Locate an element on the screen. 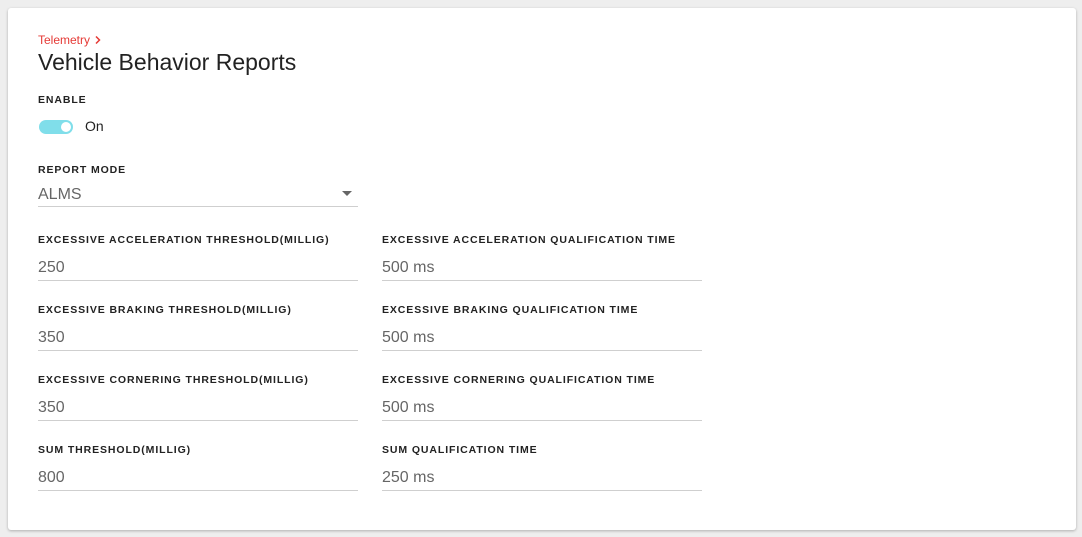 Image resolution: width=1082 pixels, height=537 pixels. cornering-threshold-value: 350 is located at coordinates (51, 407).